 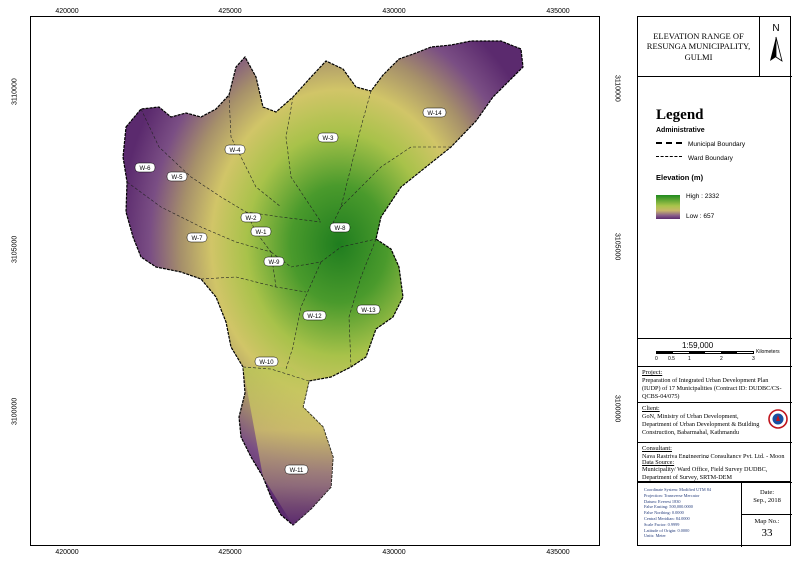 I want to click on left-tick: 3100000, so click(x=15, y=411).